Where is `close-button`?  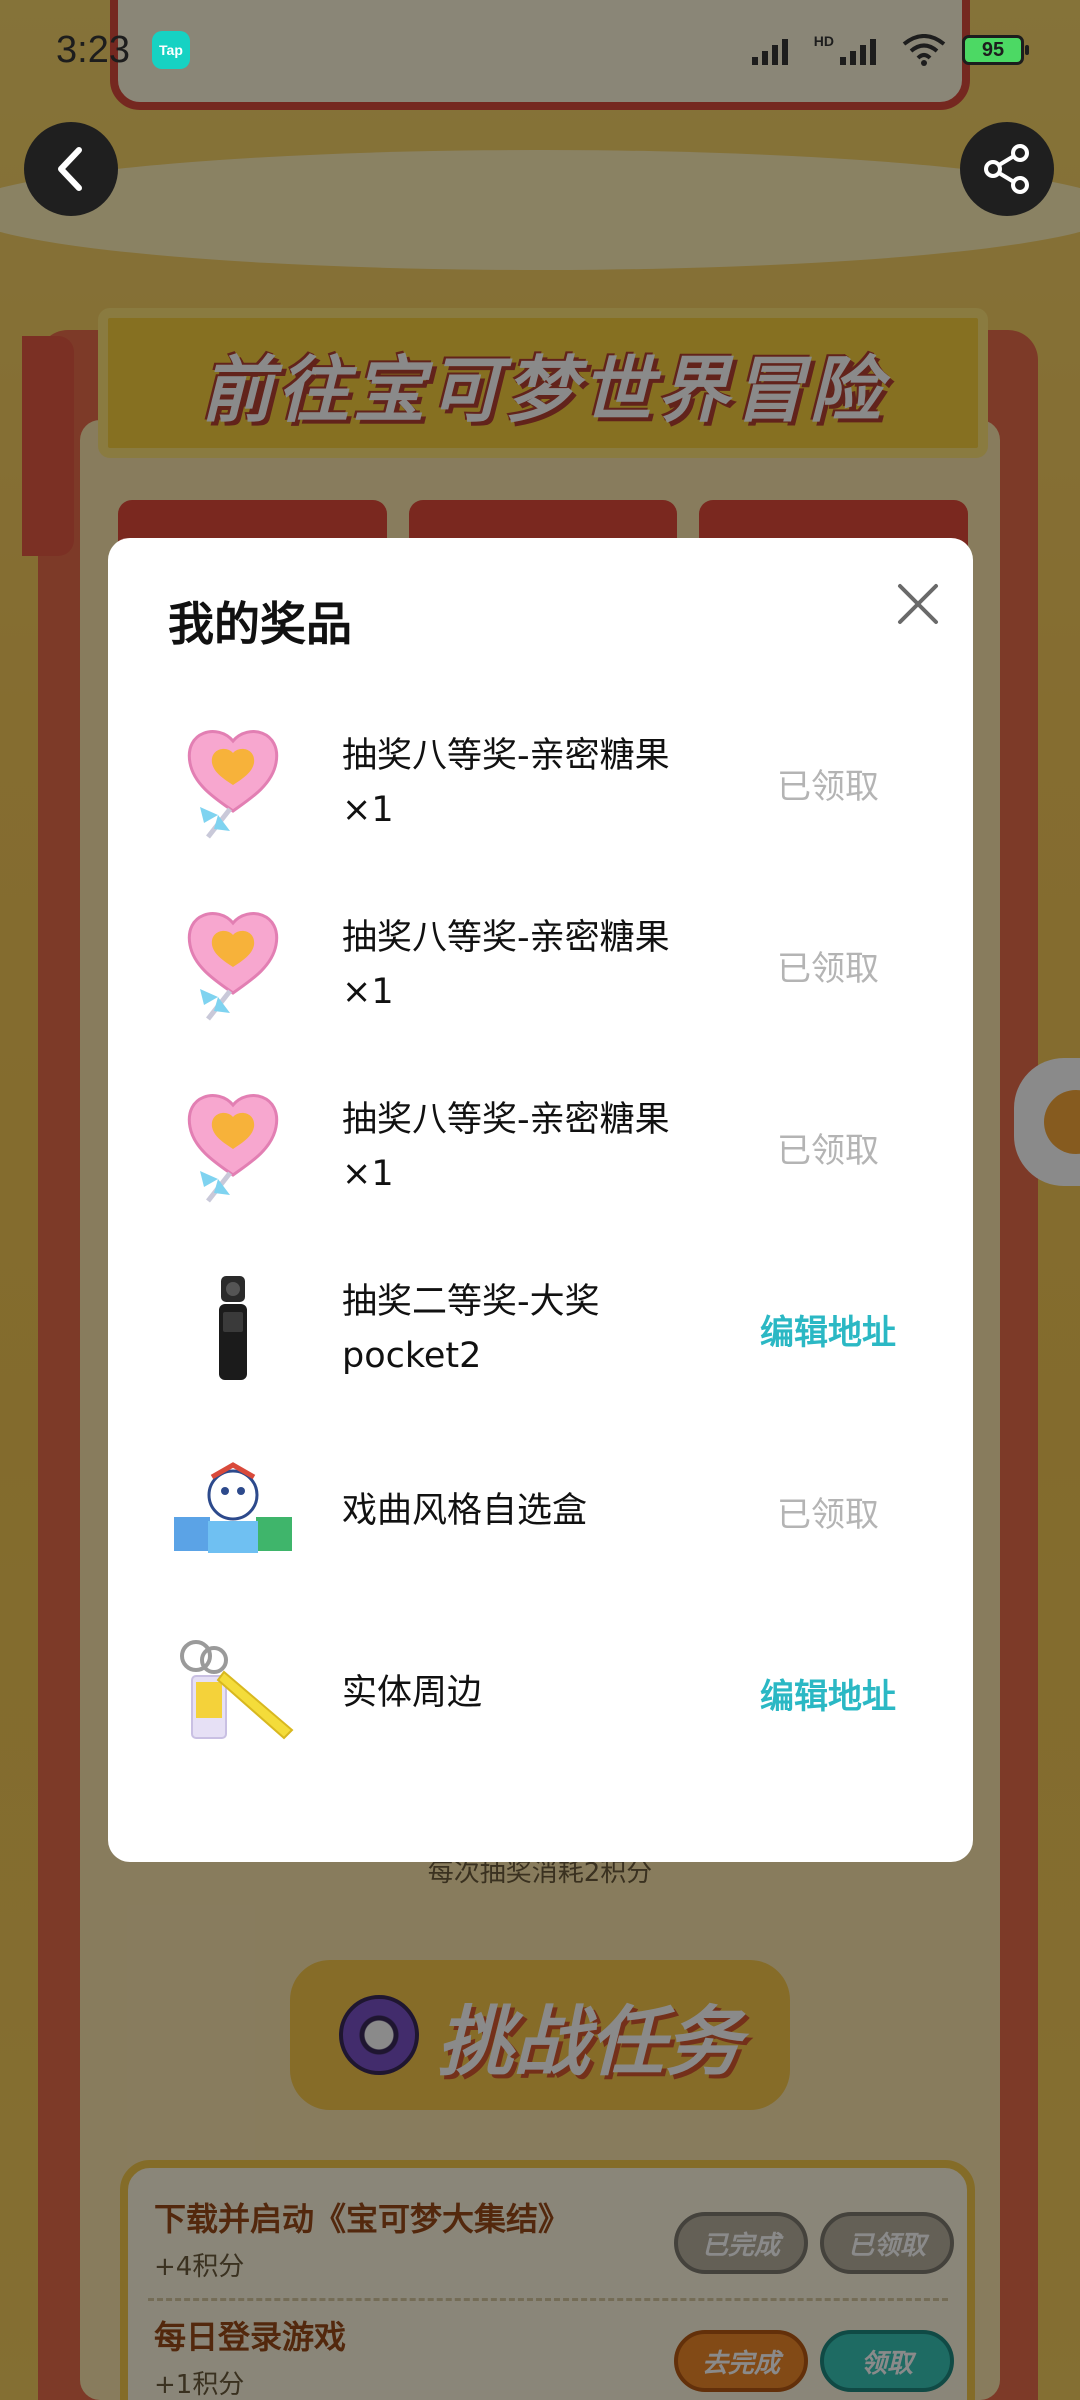 close-button is located at coordinates (918, 604).